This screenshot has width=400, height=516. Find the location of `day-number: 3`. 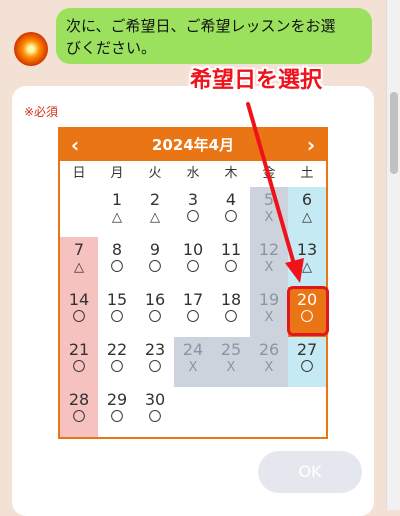

day-number: 3 is located at coordinates (193, 199).